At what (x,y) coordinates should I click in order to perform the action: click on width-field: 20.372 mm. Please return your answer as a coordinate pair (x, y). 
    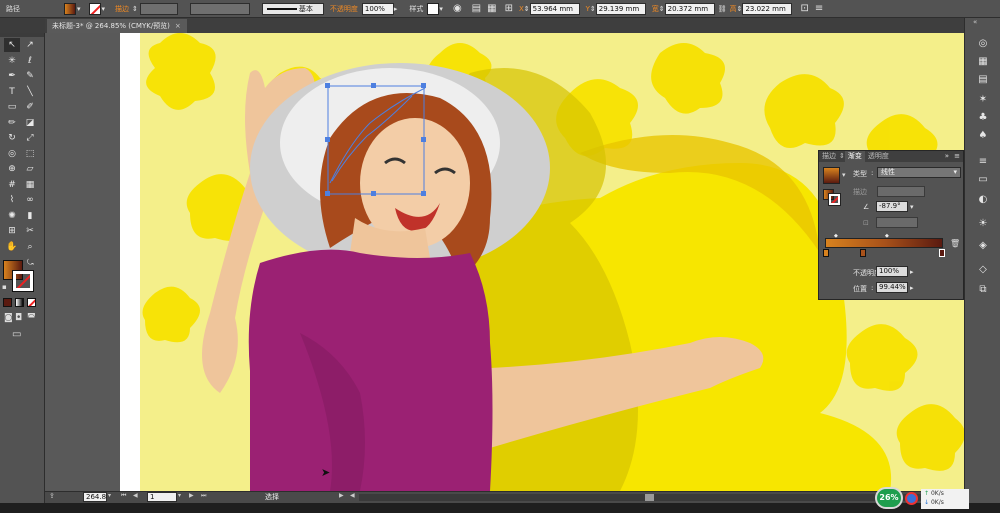
    Looking at the image, I should click on (689, 8).